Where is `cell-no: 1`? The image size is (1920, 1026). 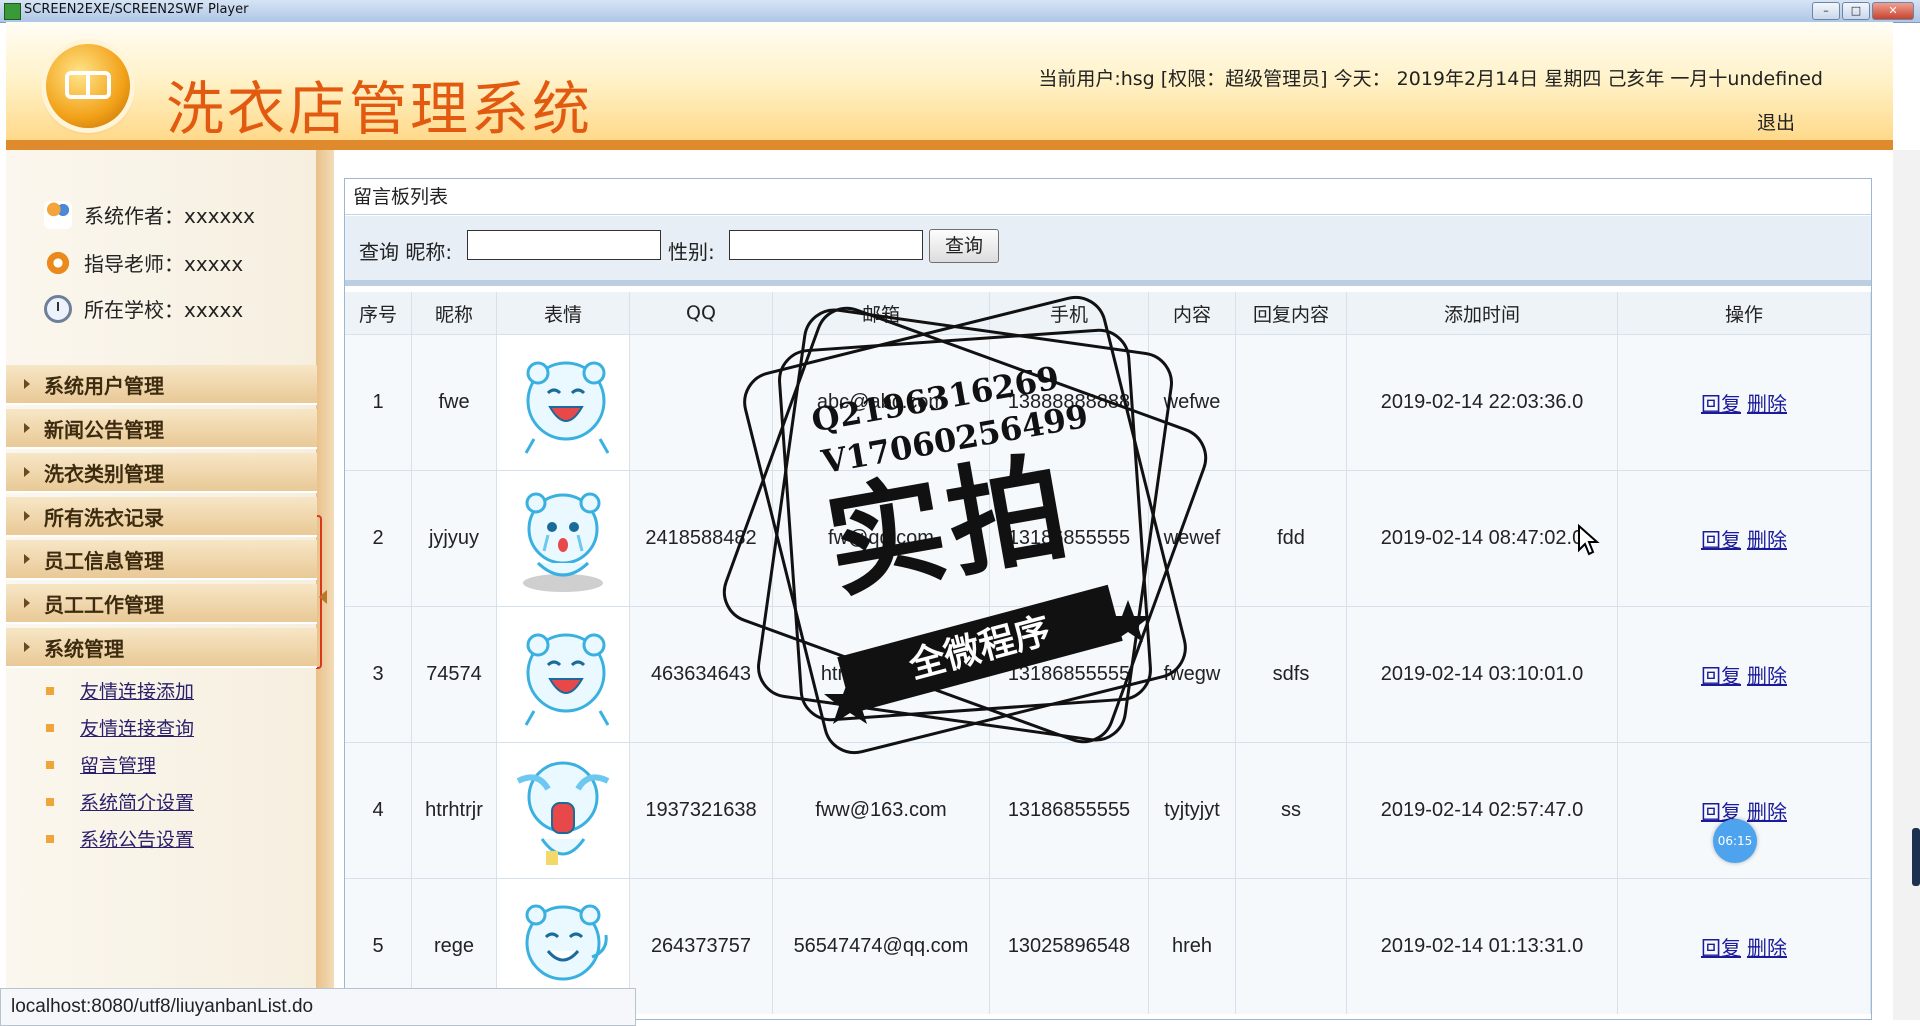
cell-no: 1 is located at coordinates (378, 402).